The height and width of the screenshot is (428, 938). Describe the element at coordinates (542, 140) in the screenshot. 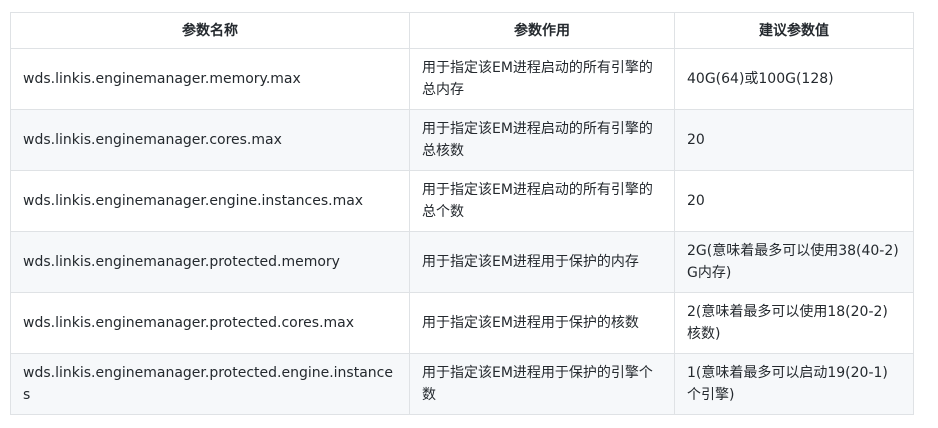

I see `param-purpose-cell: 用于指定该EM进程启动的所有引擎的总核数` at that location.